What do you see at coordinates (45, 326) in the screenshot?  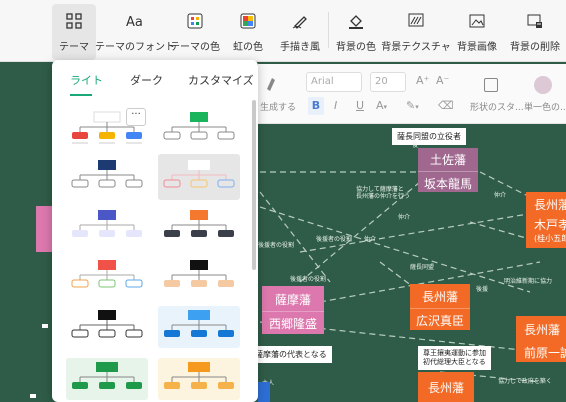 I see `label-fragment-left` at bounding box center [45, 326].